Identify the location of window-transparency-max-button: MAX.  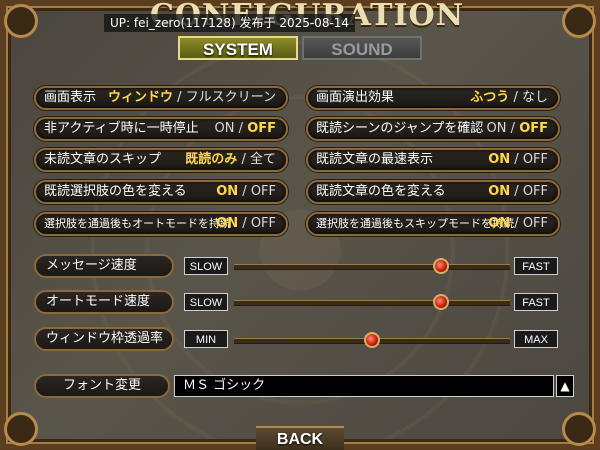
(536, 339).